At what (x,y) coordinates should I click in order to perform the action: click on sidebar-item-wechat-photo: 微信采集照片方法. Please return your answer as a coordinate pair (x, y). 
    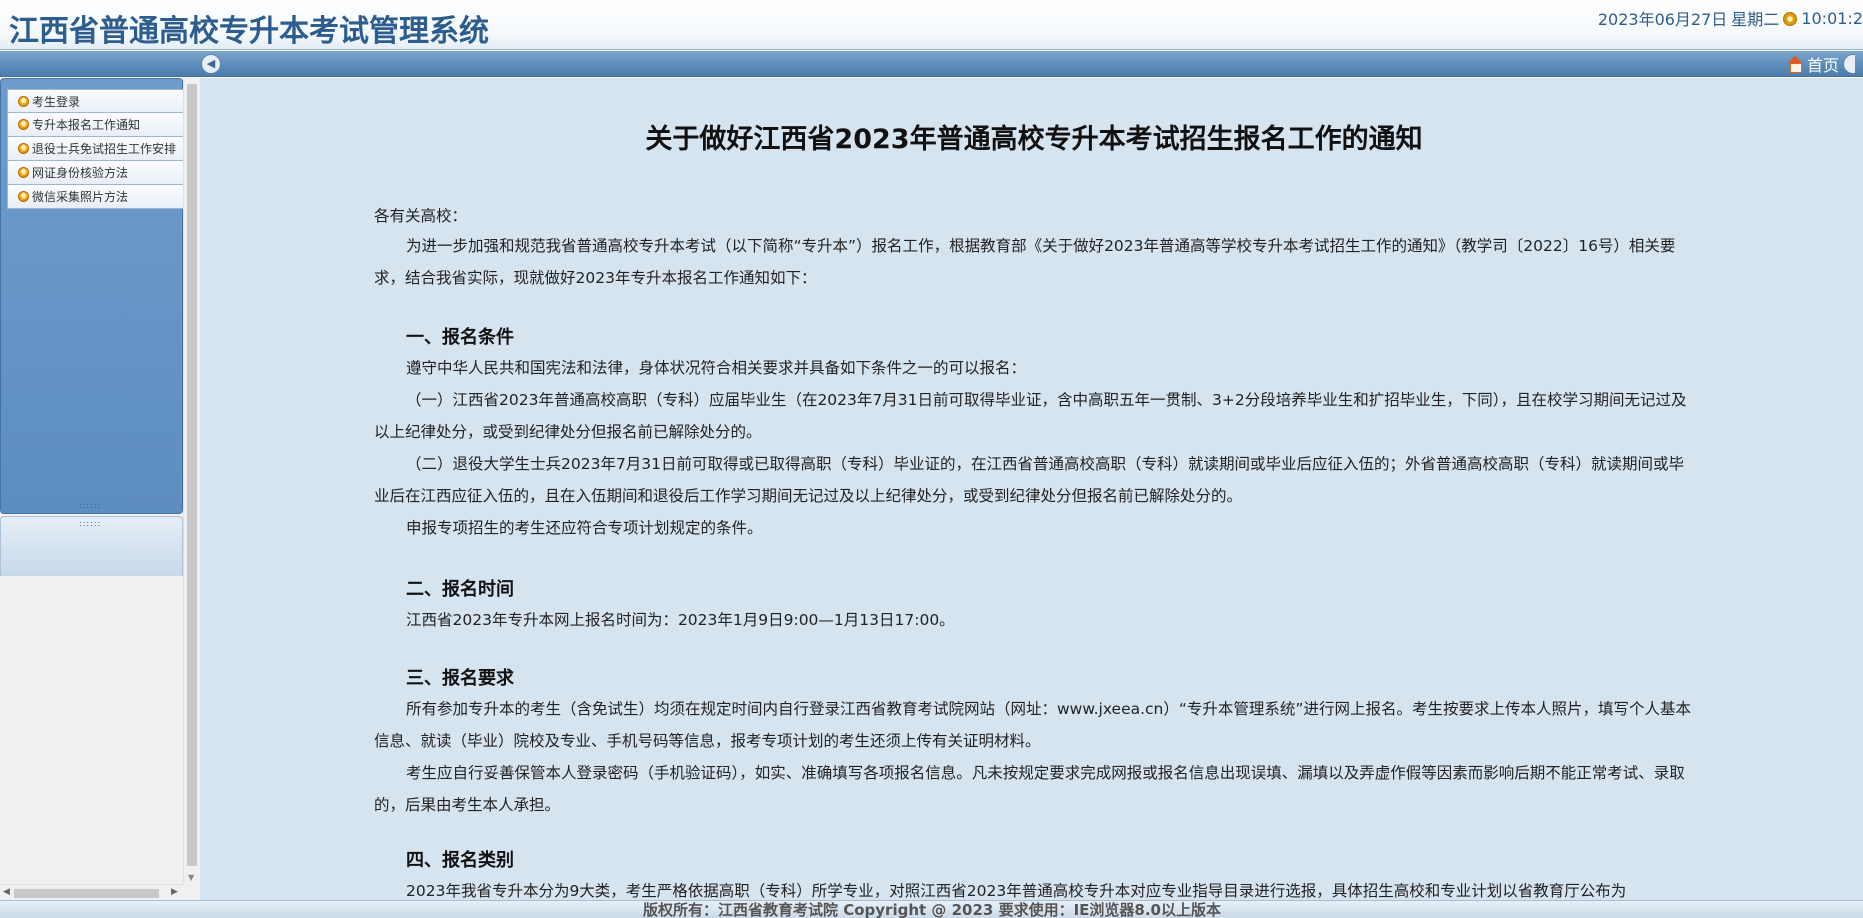
    Looking at the image, I should click on (95, 197).